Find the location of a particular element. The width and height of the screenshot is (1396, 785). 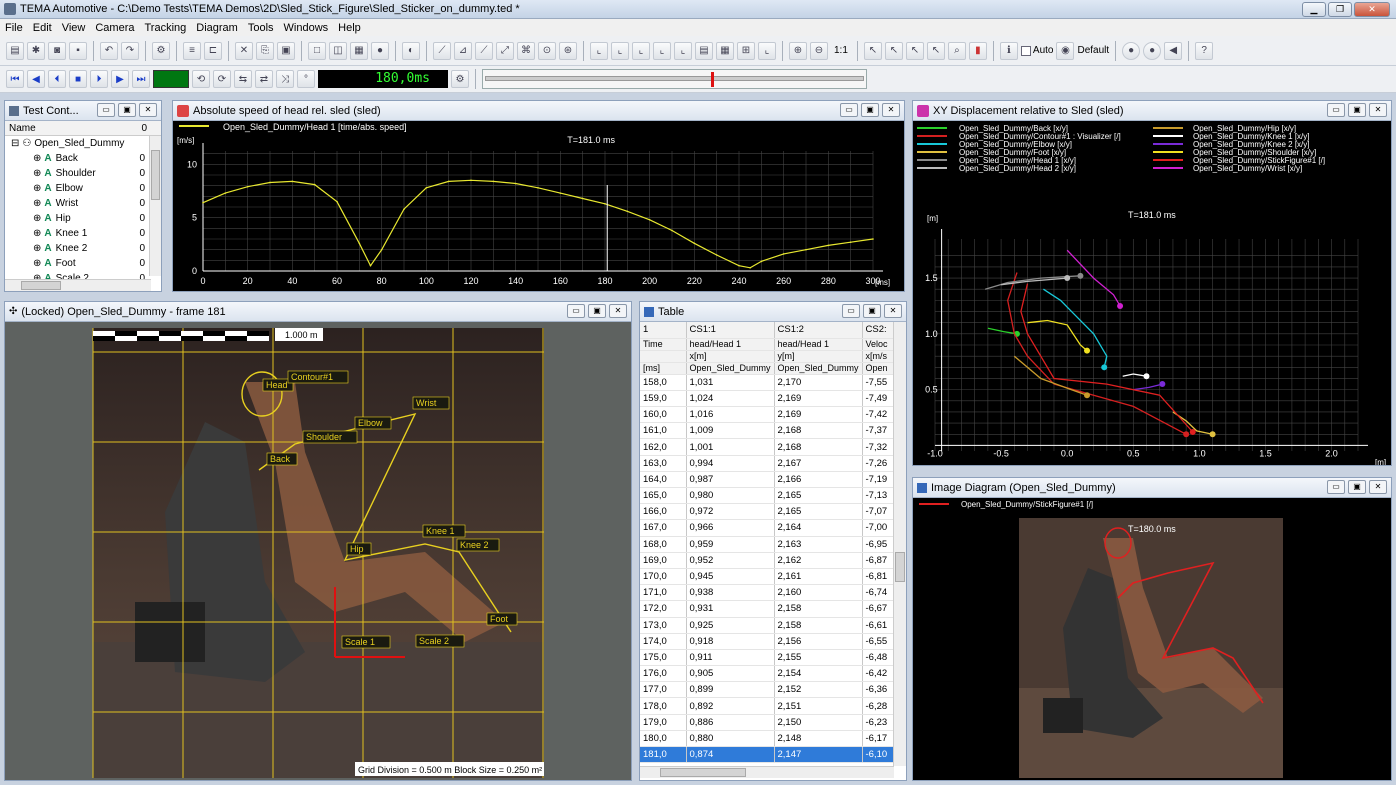

point-label: Wrist is located at coordinates (426, 403).